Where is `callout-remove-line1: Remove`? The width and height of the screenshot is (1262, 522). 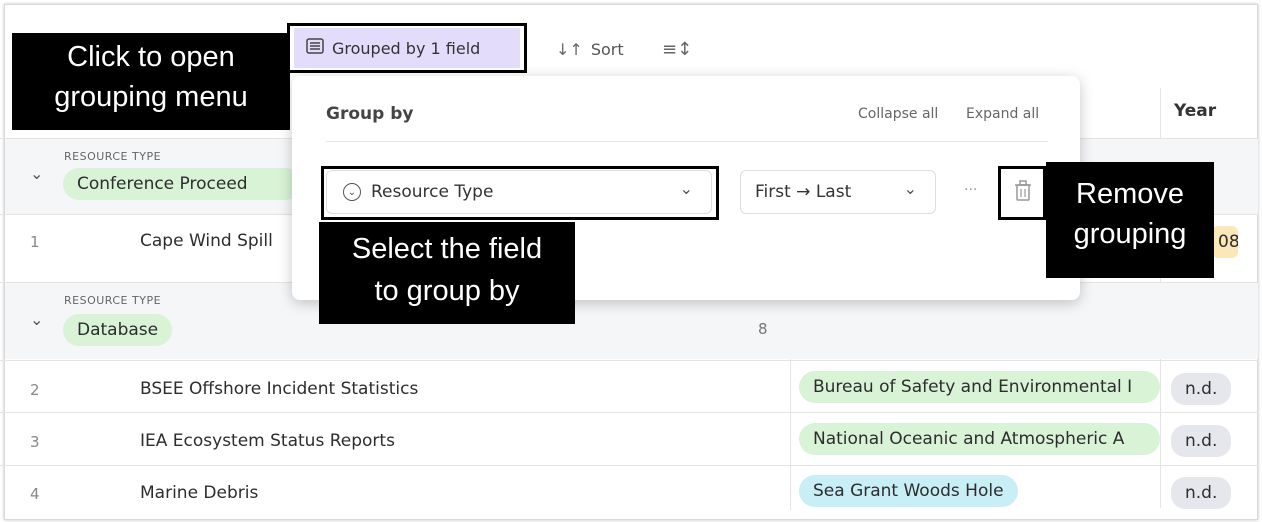
callout-remove-line1: Remove is located at coordinates (1130, 194).